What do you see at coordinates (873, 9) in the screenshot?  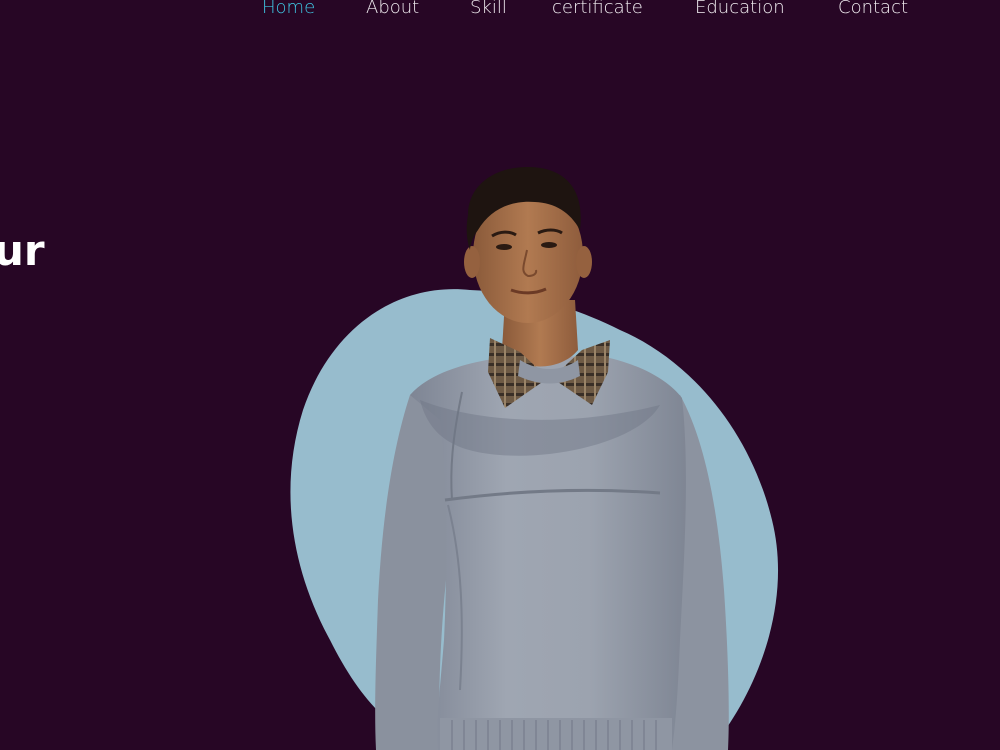 I see `nav-link-contact: Contact` at bounding box center [873, 9].